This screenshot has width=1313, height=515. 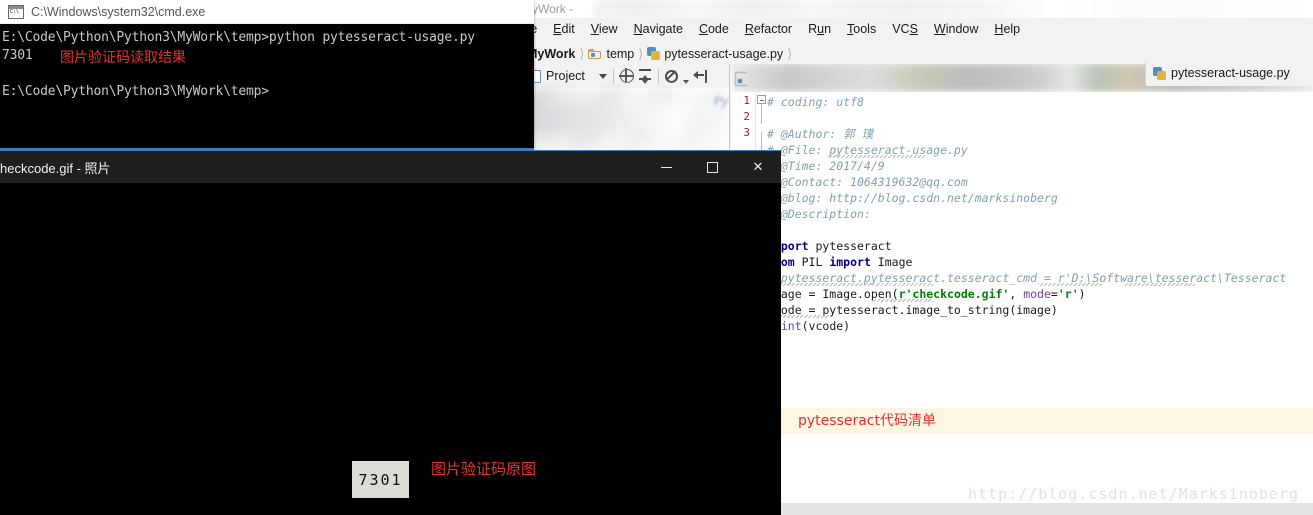 What do you see at coordinates (565, 76) in the screenshot?
I see `project-panel-title: Project` at bounding box center [565, 76].